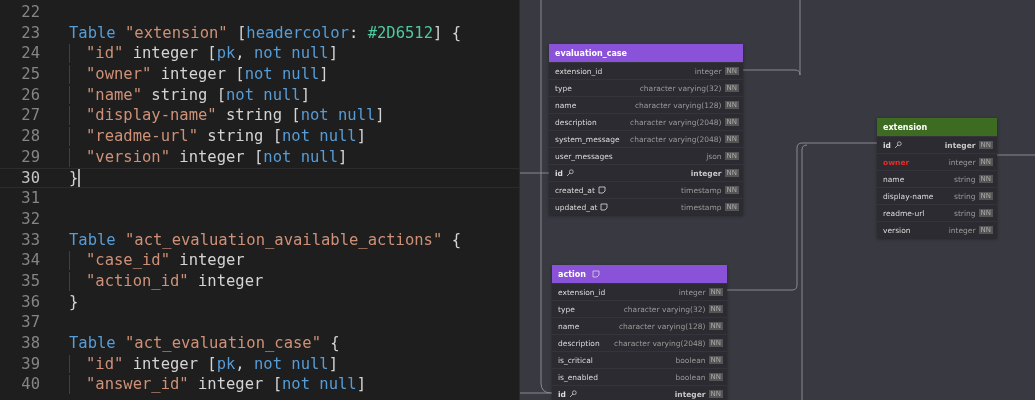 This screenshot has width=1035, height=400. I want to click on line-number: 29, so click(30, 157).